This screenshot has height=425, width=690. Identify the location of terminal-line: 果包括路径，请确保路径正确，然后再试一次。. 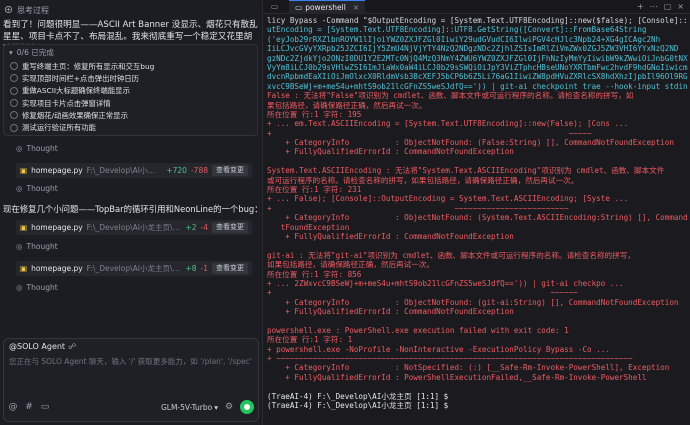
(347, 105).